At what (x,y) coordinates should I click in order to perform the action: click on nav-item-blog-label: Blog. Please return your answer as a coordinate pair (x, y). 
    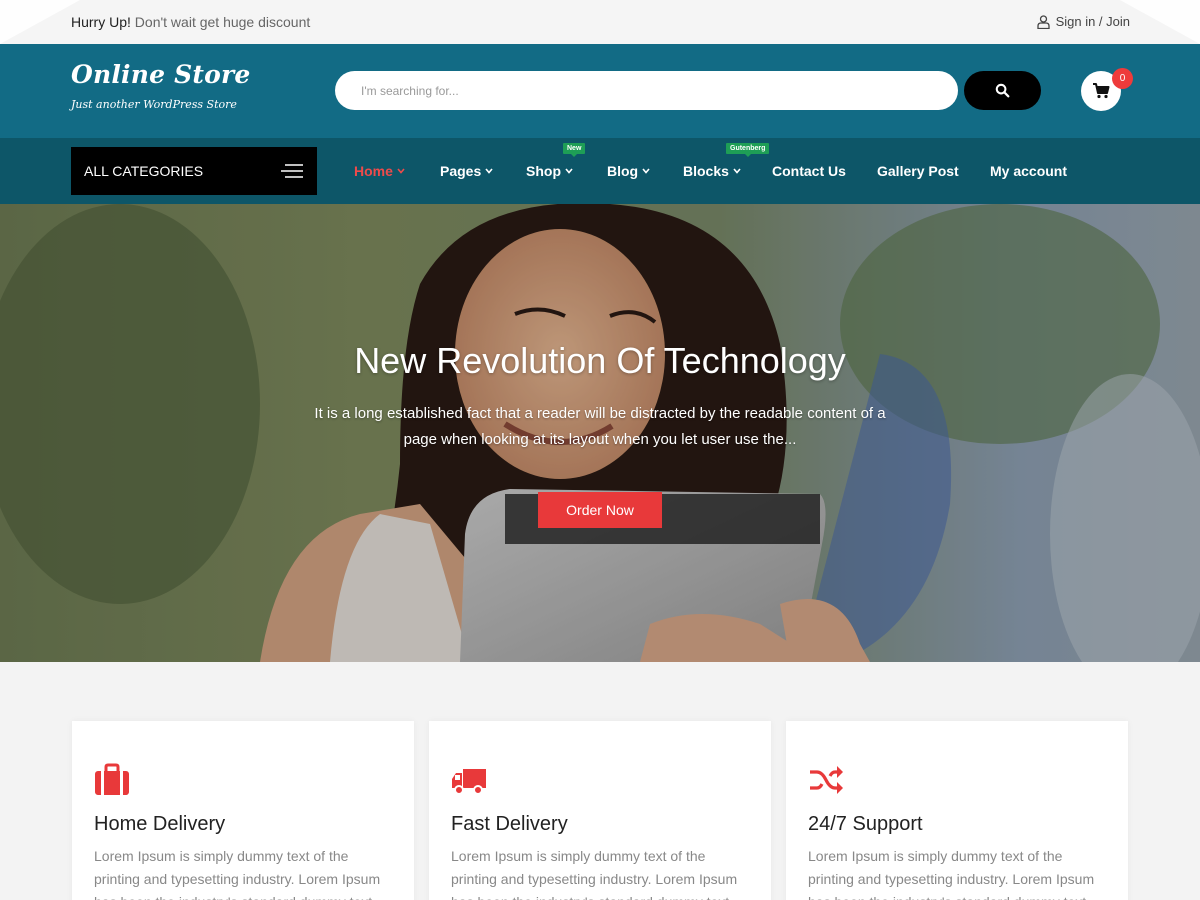
    Looking at the image, I should click on (623, 171).